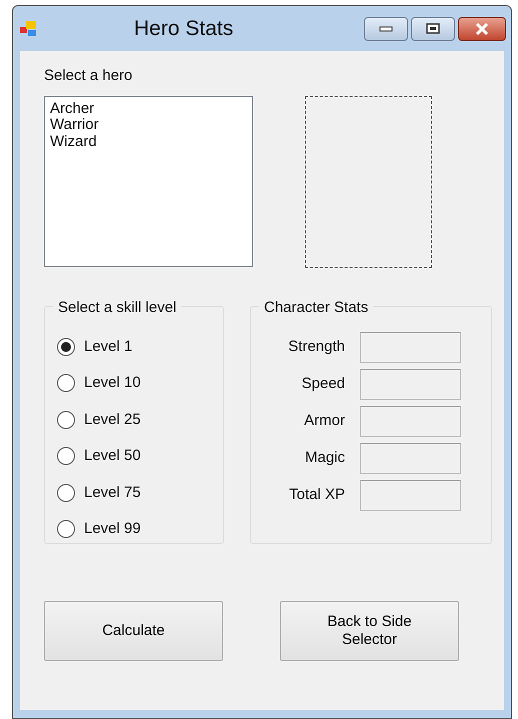 This screenshot has width=518, height=719. What do you see at coordinates (112, 456) in the screenshot?
I see `radio-label: Level 50` at bounding box center [112, 456].